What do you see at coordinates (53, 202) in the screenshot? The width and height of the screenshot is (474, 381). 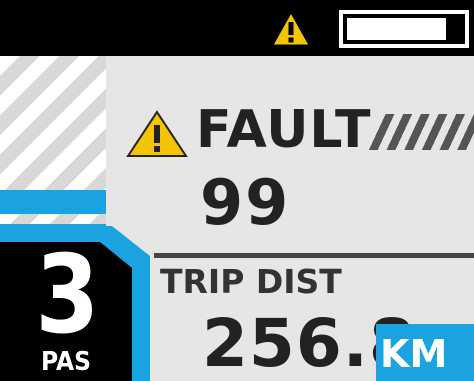 I see `assist-bar` at bounding box center [53, 202].